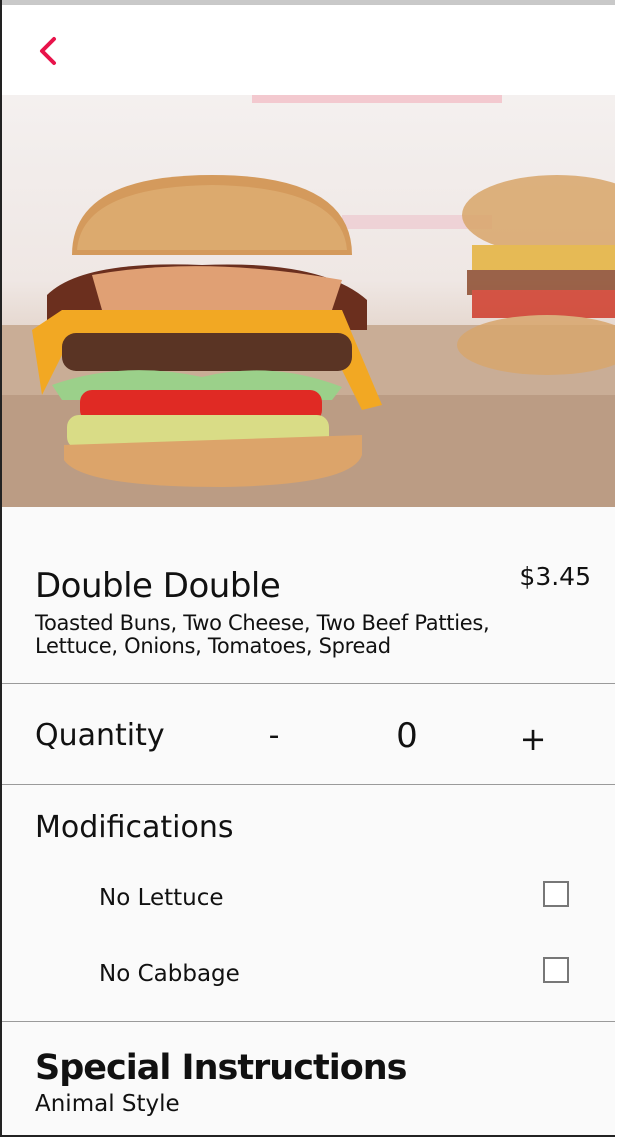 The image size is (617, 1139). I want to click on modification-label: No Cabbage, so click(169, 974).